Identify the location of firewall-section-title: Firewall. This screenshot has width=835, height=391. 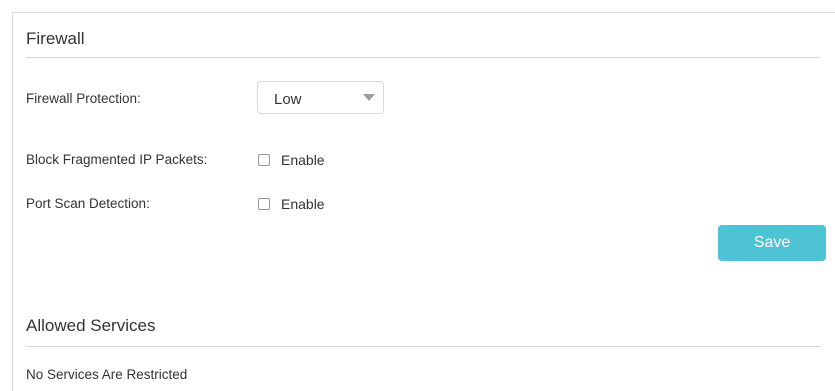
(55, 38).